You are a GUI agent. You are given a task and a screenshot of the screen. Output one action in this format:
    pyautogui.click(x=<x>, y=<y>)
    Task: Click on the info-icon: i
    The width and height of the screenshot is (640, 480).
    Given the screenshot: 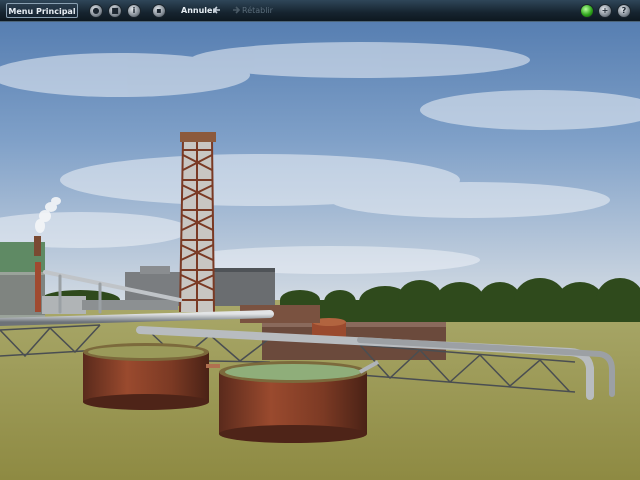 What is the action you would take?
    pyautogui.click(x=134, y=11)
    